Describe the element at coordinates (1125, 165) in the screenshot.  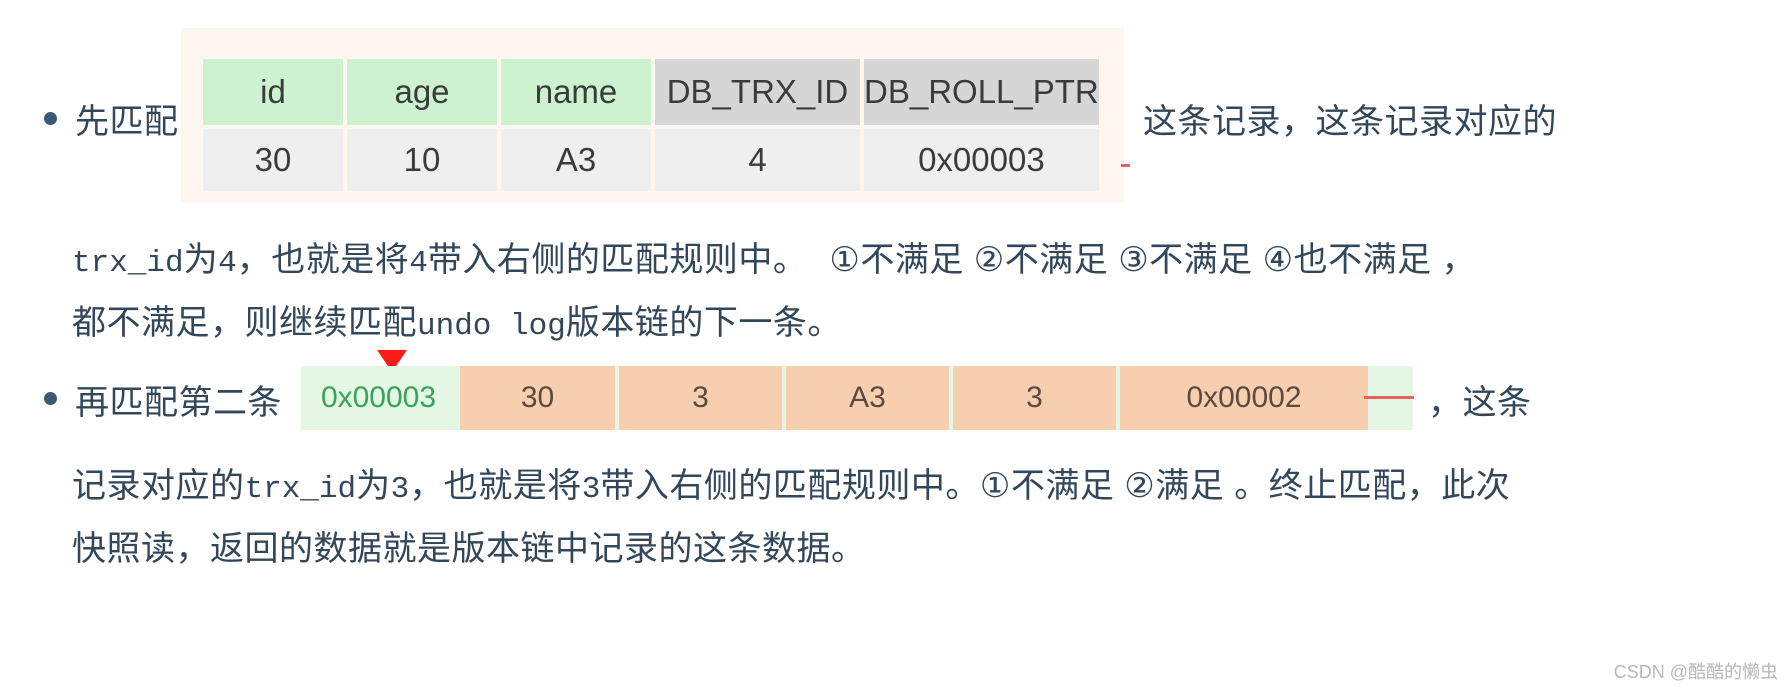
I see `red-tick-marker` at that location.